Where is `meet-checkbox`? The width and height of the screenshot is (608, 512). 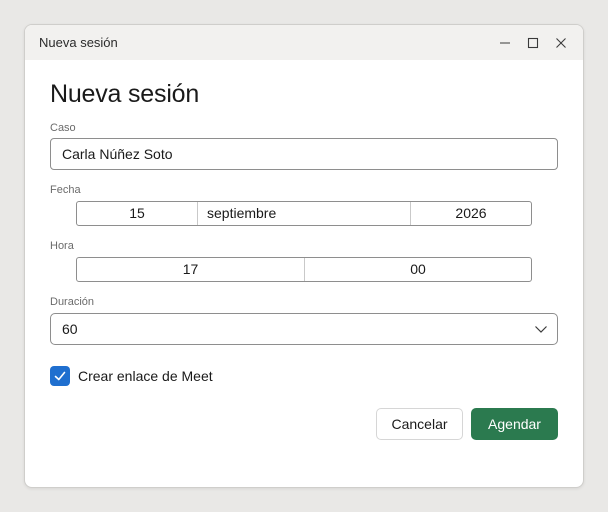
meet-checkbox is located at coordinates (60, 376).